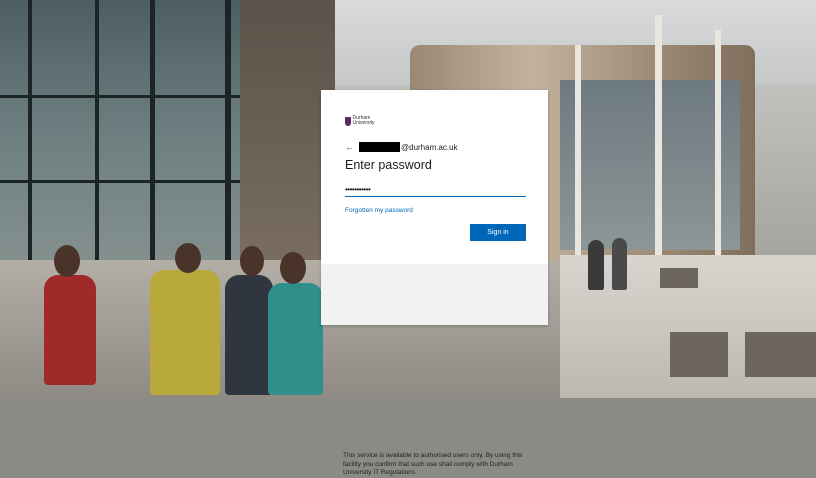 Image resolution: width=816 pixels, height=478 pixels. Describe the element at coordinates (429, 147) in the screenshot. I see `email-domain: @durham.ac.uk` at that location.